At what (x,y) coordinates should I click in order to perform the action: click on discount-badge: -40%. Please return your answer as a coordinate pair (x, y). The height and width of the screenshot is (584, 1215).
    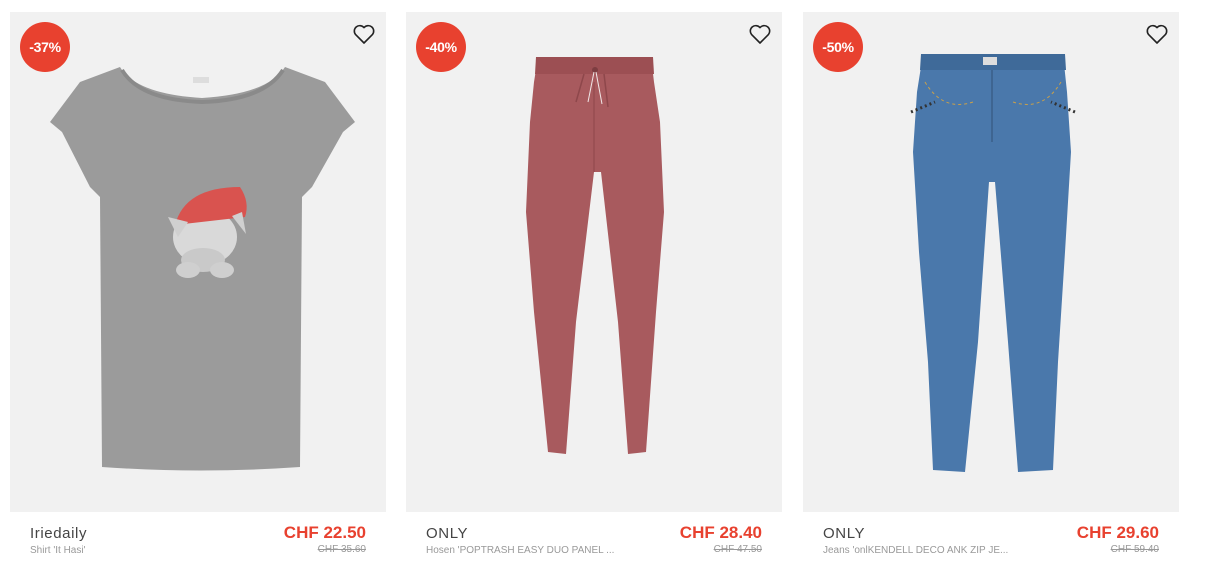
    Looking at the image, I should click on (441, 47).